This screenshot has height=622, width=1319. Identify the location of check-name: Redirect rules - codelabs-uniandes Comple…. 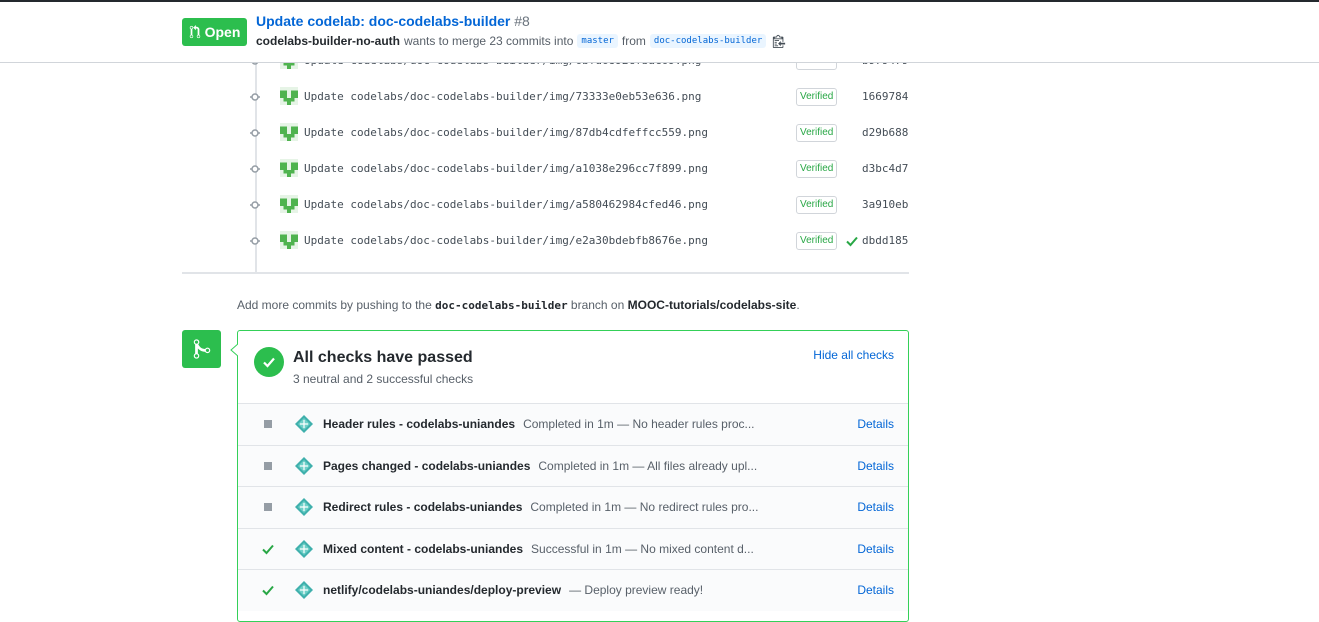
(541, 507).